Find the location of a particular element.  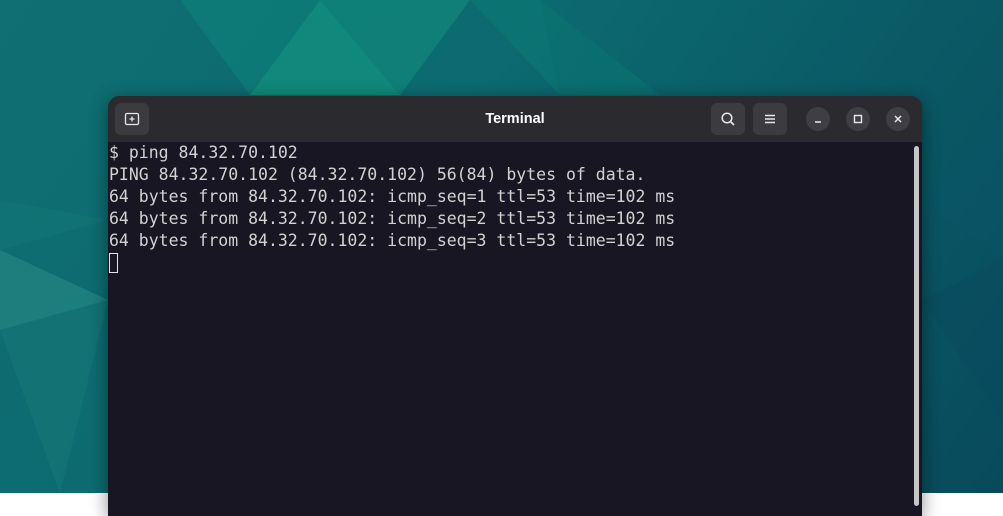

new-tab-icon is located at coordinates (132, 119).